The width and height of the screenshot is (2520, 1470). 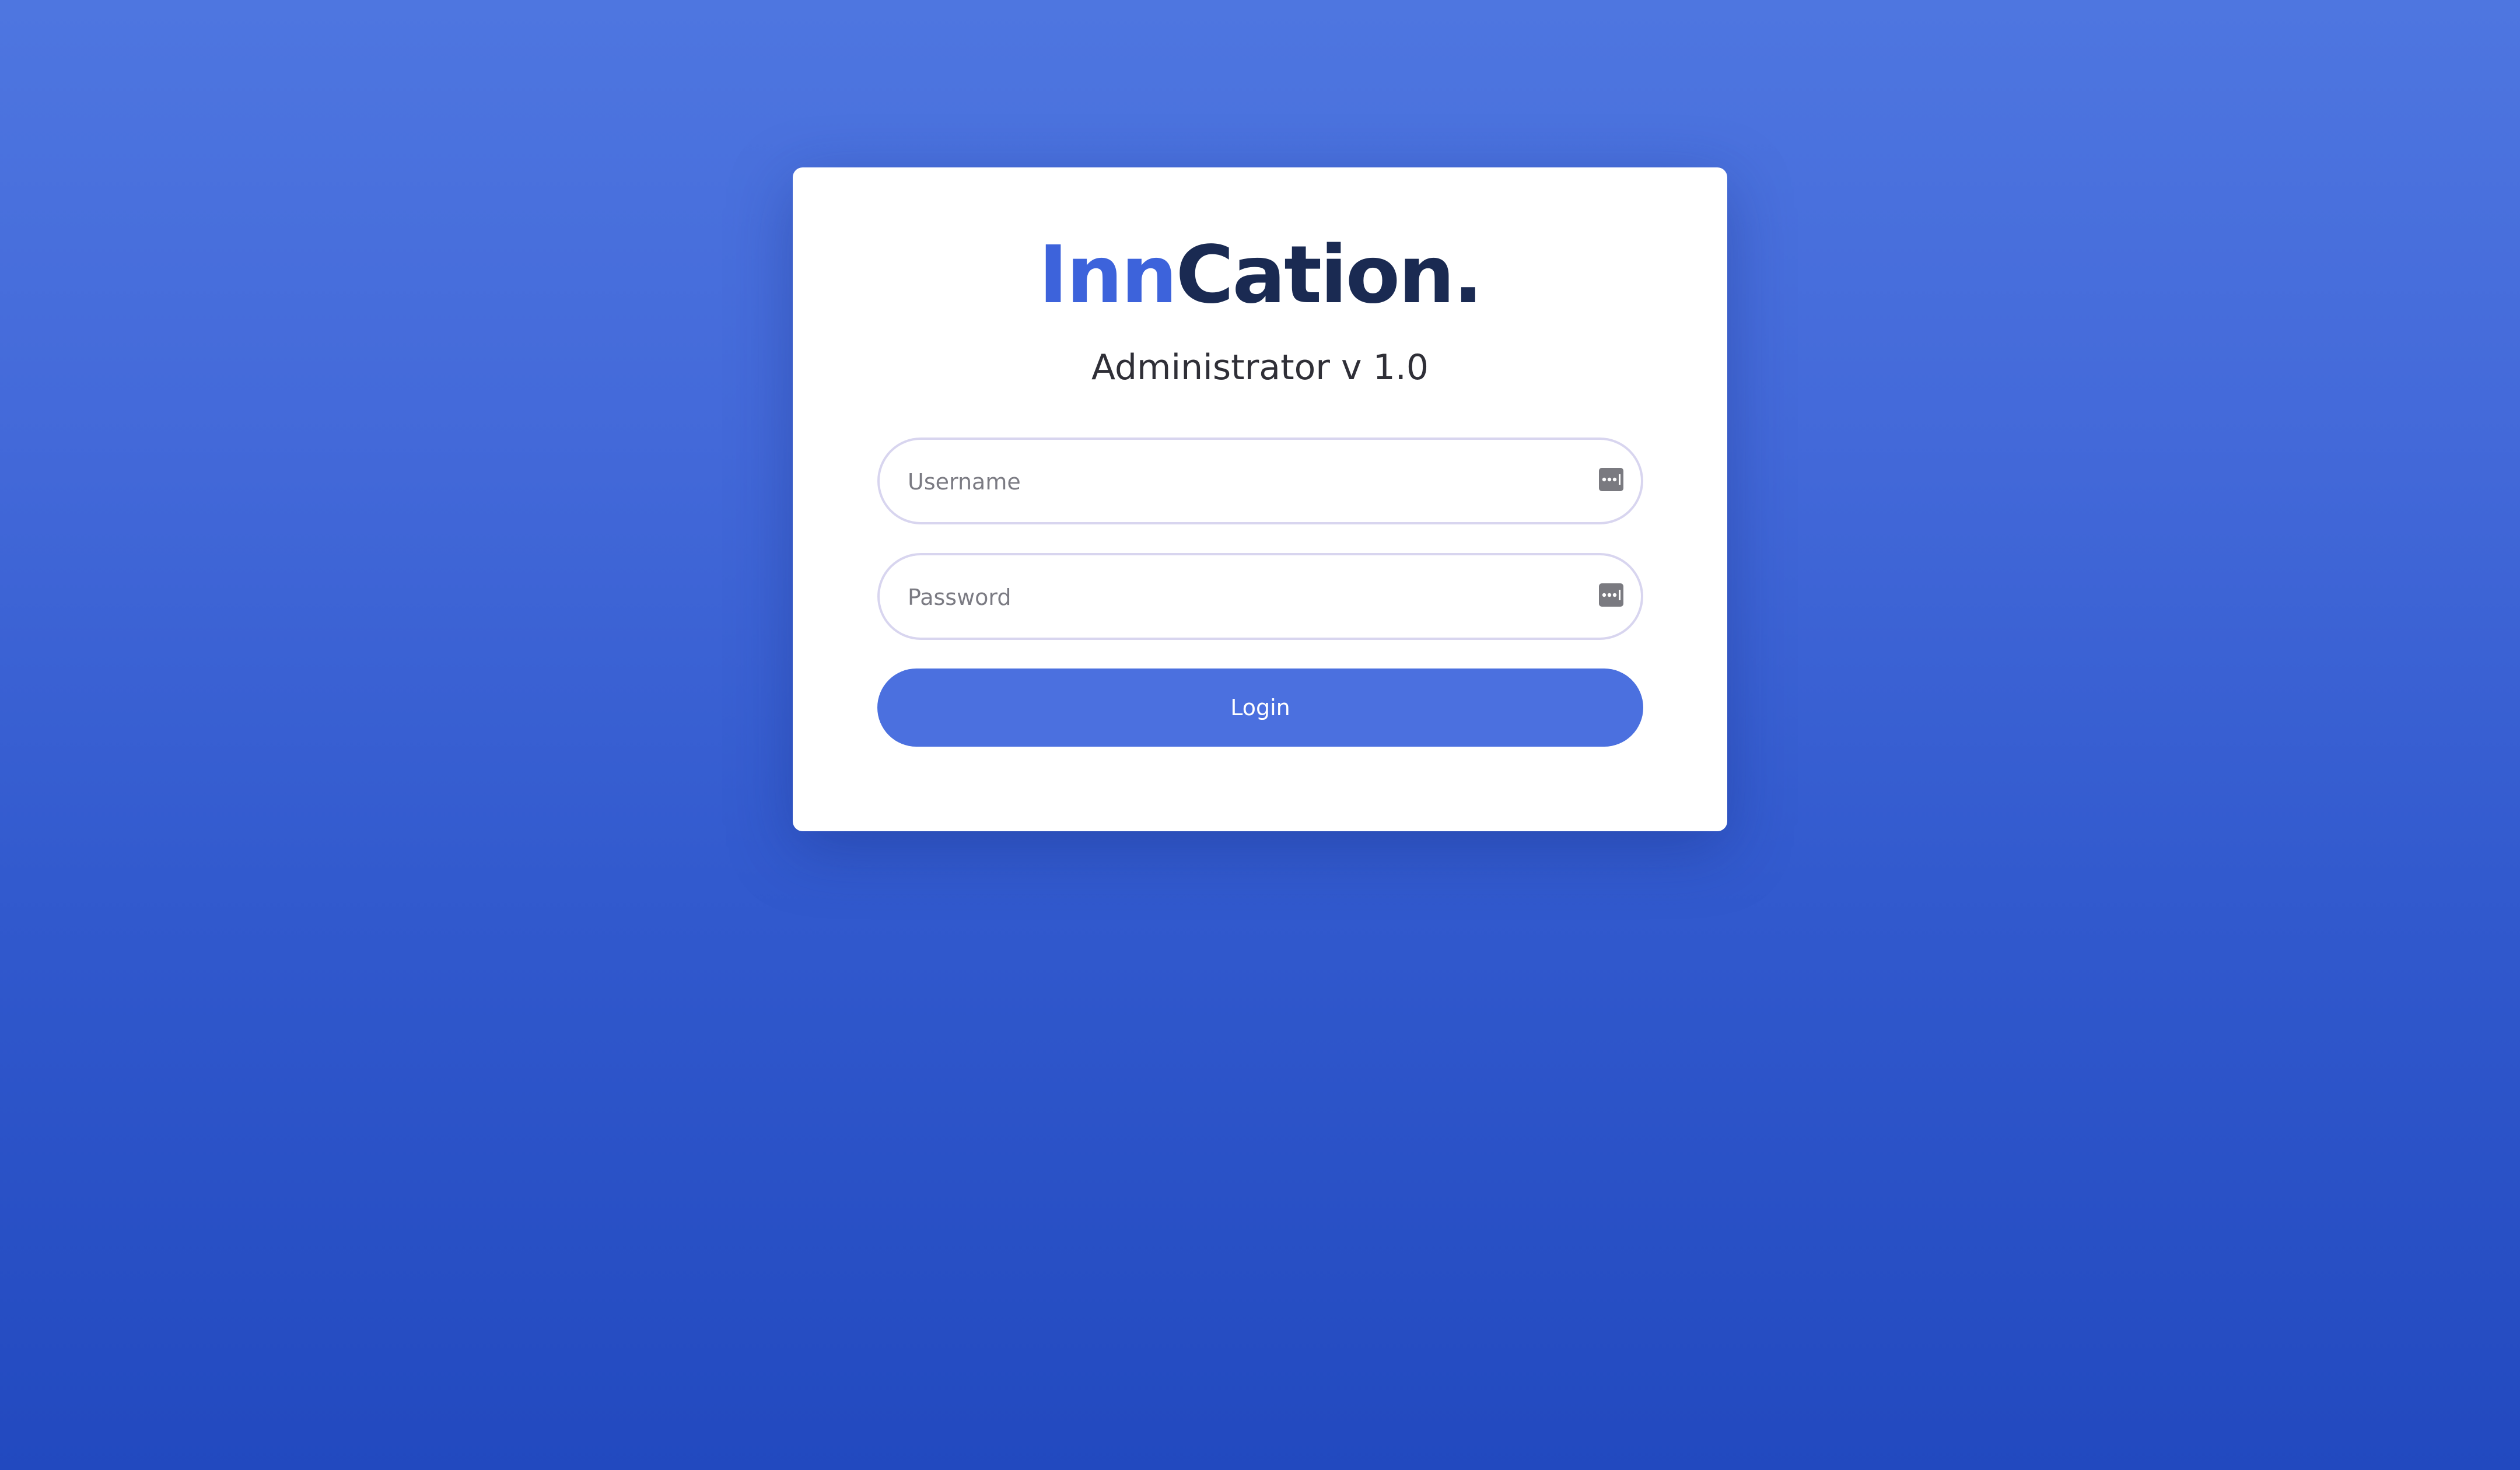 I want to click on password-field, so click(x=1260, y=596).